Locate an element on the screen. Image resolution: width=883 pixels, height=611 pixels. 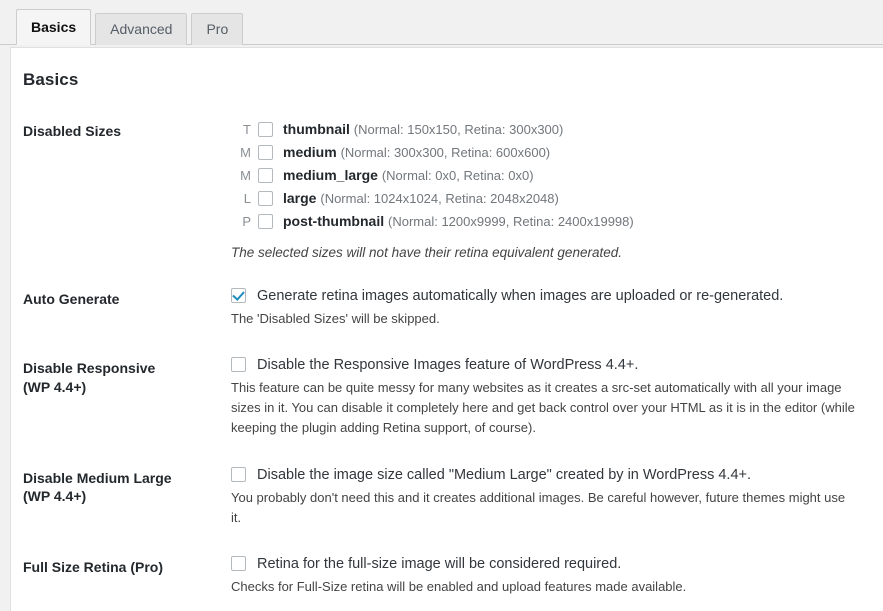
tab-pro: Pro is located at coordinates (217, 29).